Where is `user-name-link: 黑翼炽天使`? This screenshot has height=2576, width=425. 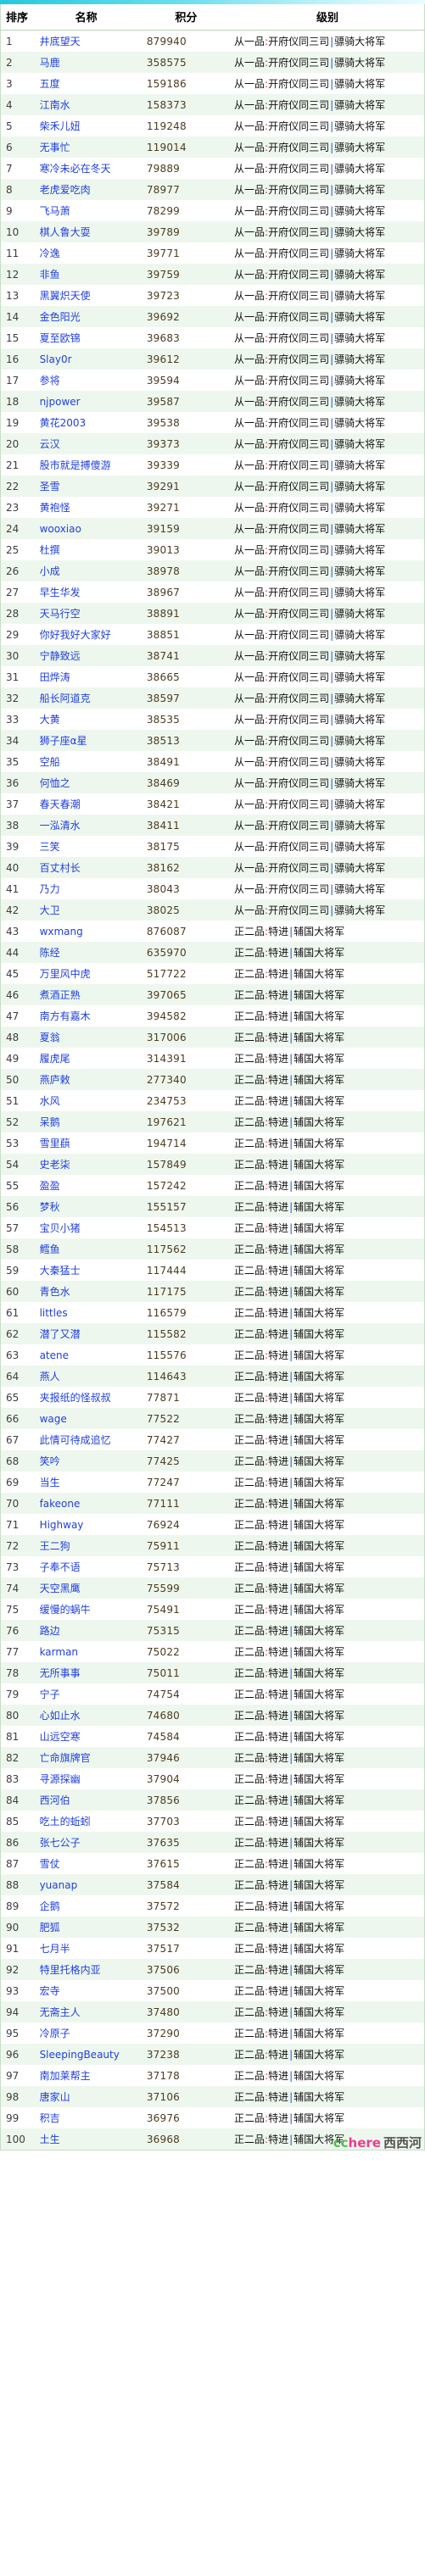
user-name-link: 黑翼炽天使 is located at coordinates (65, 296).